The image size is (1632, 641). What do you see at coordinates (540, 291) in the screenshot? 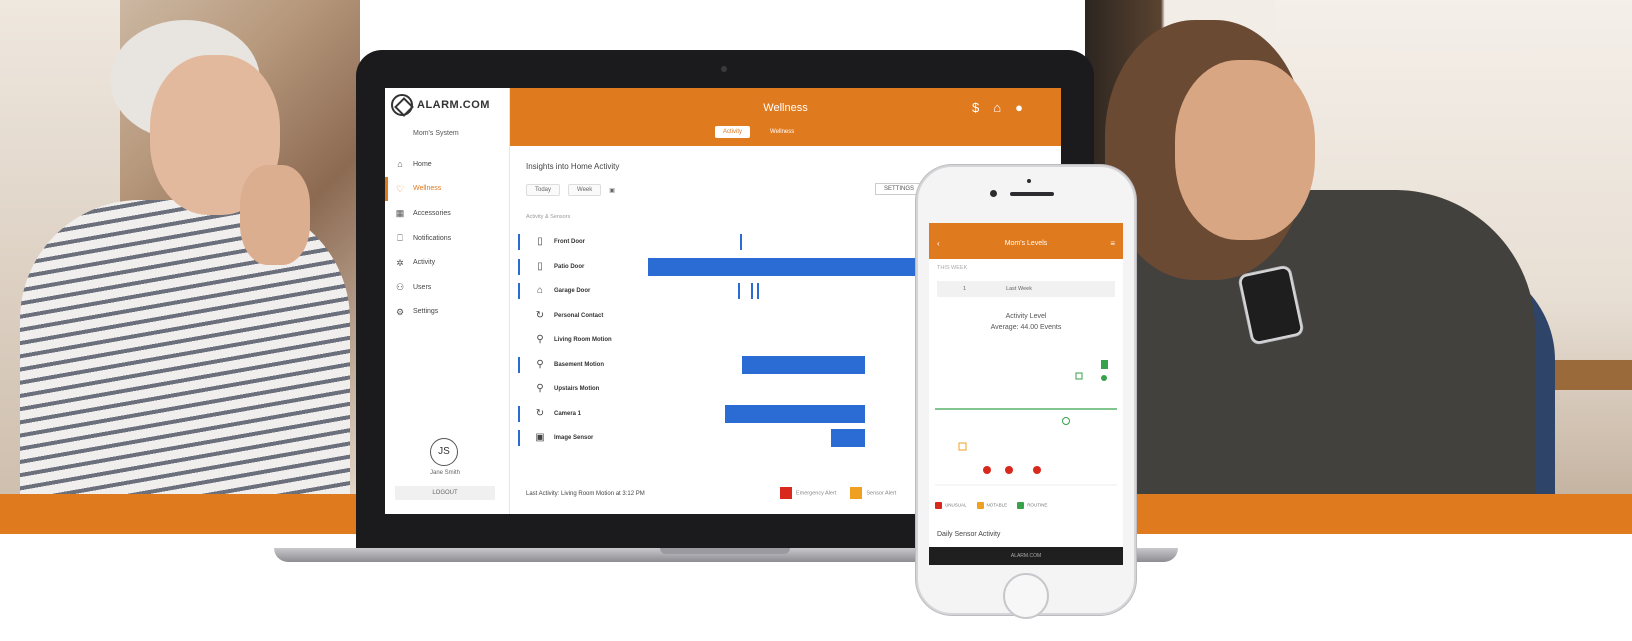
I see `garage-icon: ⌂` at bounding box center [540, 291].